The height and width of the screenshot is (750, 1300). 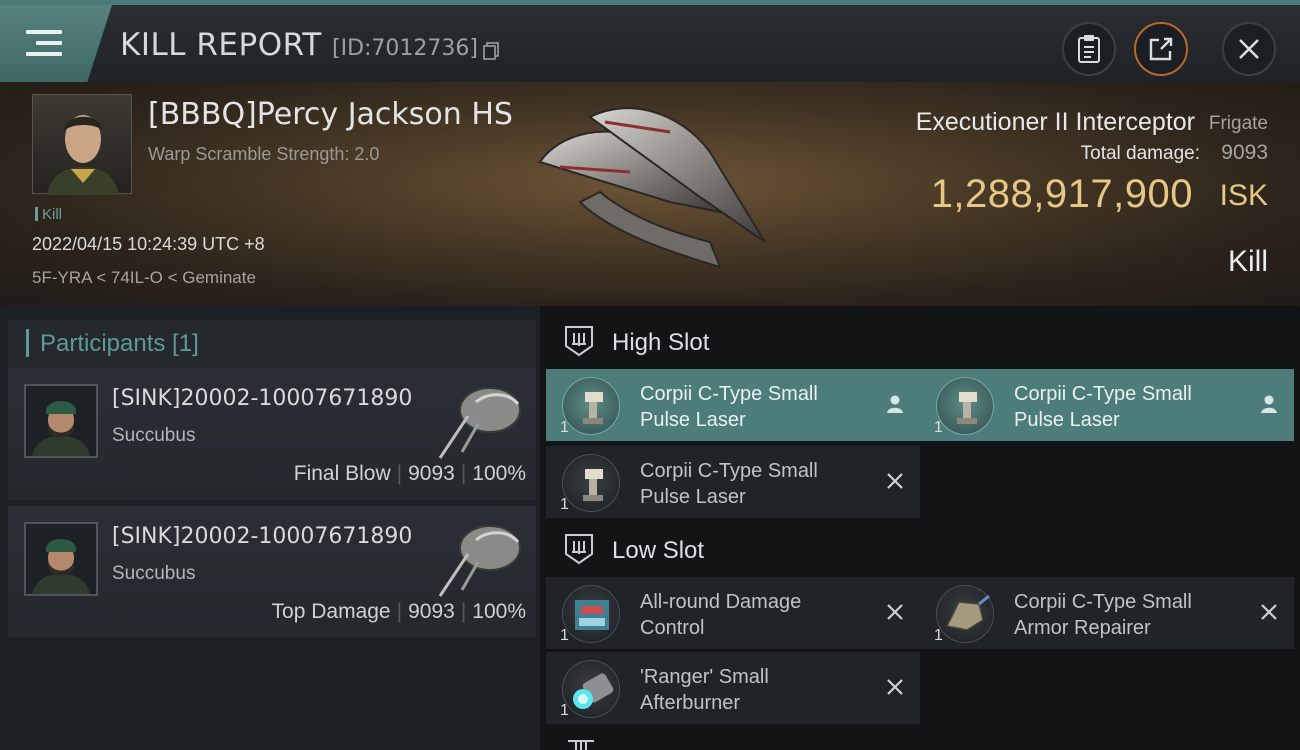 What do you see at coordinates (581, 745) in the screenshot?
I see `mid-slot-icon` at bounding box center [581, 745].